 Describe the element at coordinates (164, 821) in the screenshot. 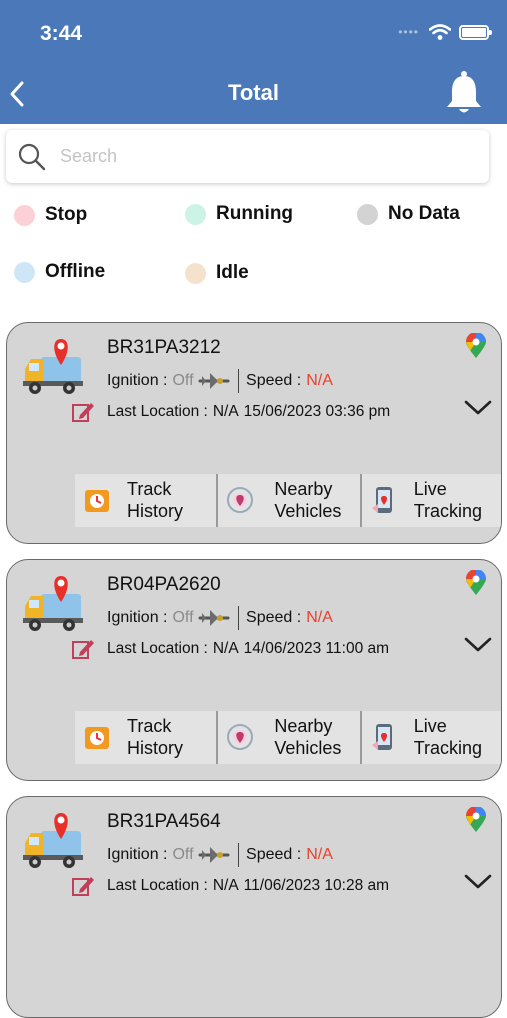

I see `vehicle-plate: BR31PA4564` at that location.